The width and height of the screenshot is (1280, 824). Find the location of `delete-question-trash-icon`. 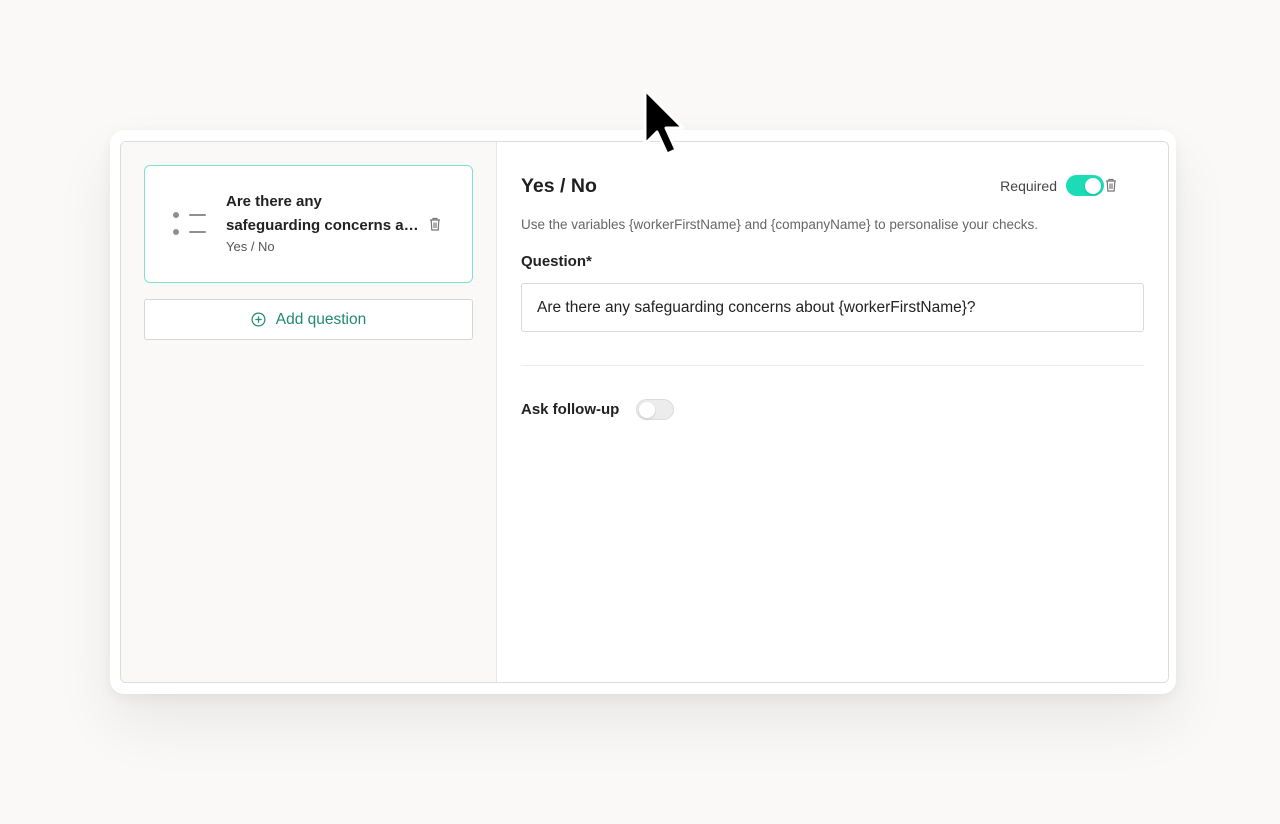

delete-question-trash-icon is located at coordinates (1111, 185).